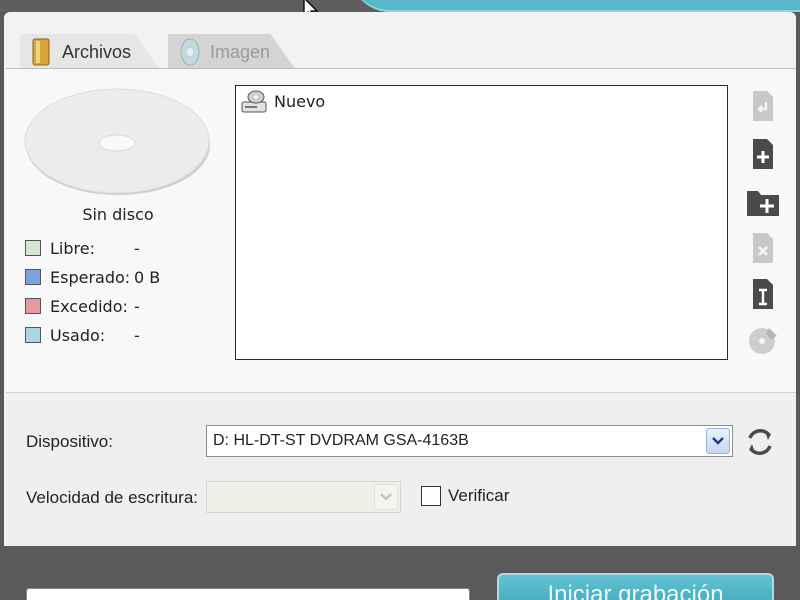  I want to click on legend-used: Usado: -, so click(82, 335).